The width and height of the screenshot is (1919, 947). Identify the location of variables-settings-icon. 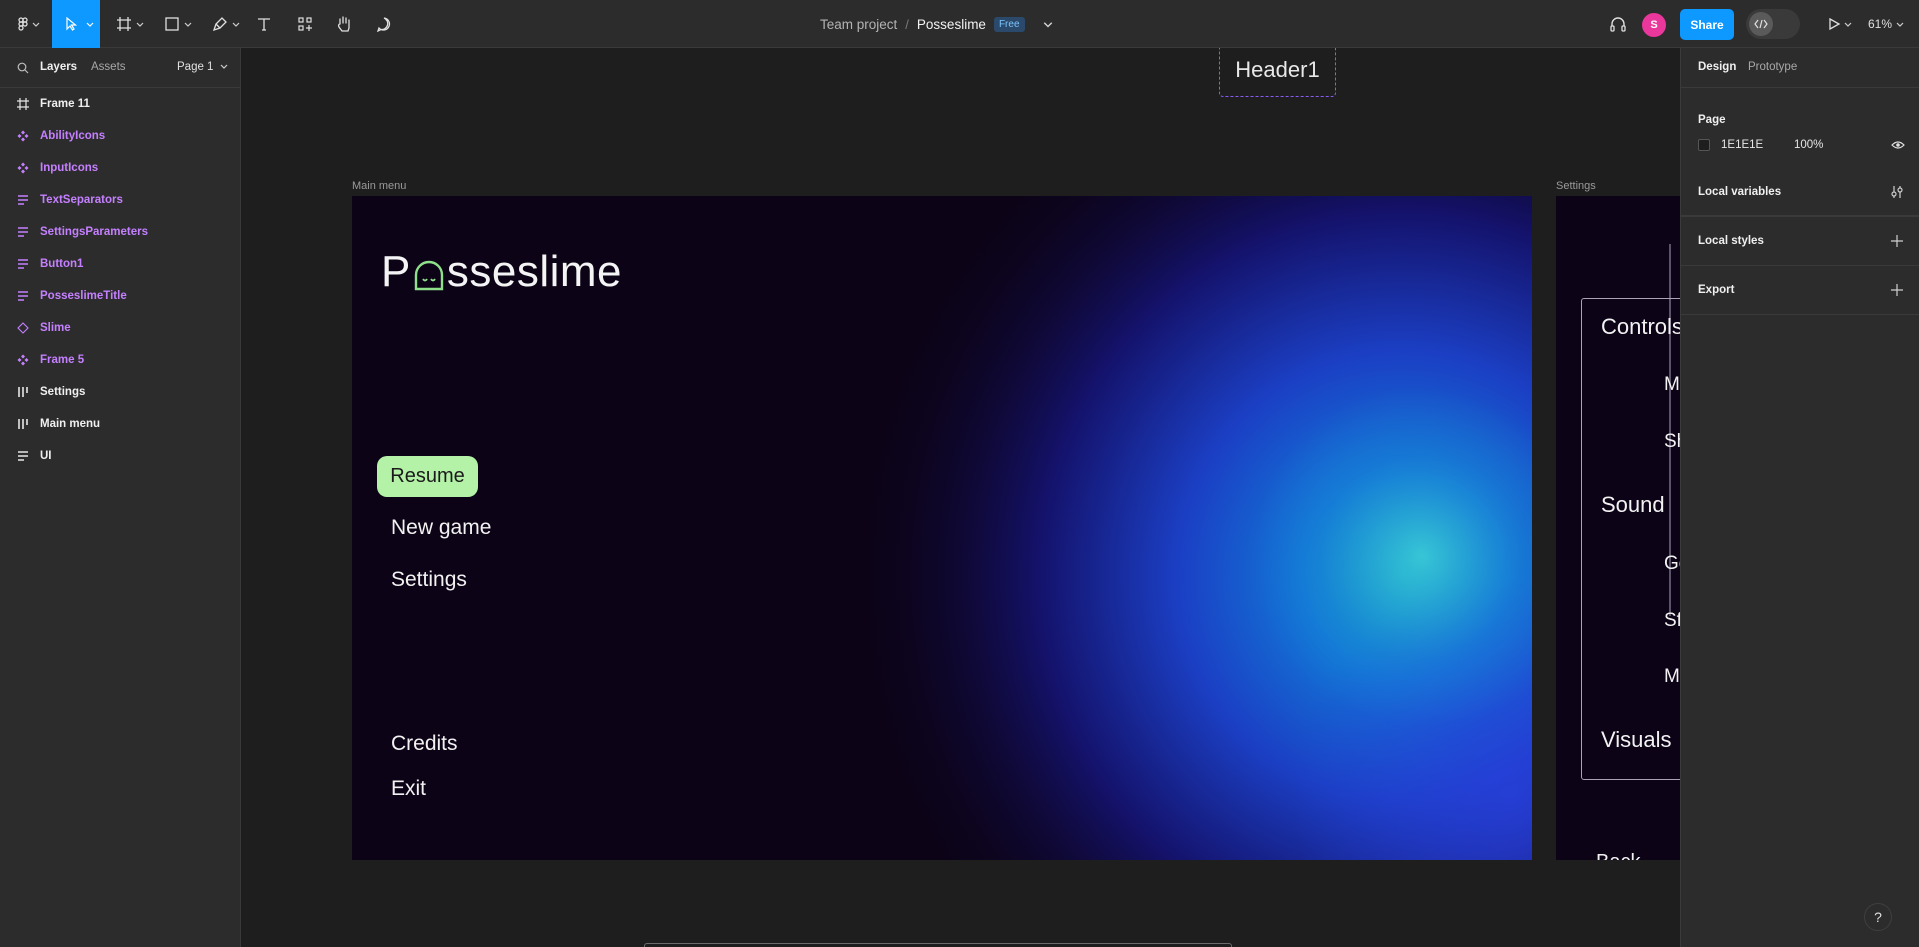
(1897, 192).